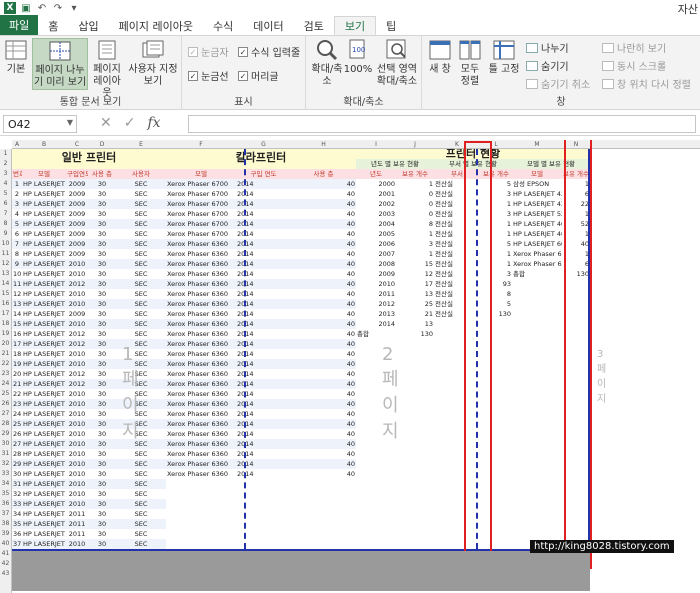 Image resolution: width=700 pixels, height=593 pixels. Describe the element at coordinates (208, 51) in the screenshot. I see `ruler-checkbox: ✓ 눈금자` at that location.